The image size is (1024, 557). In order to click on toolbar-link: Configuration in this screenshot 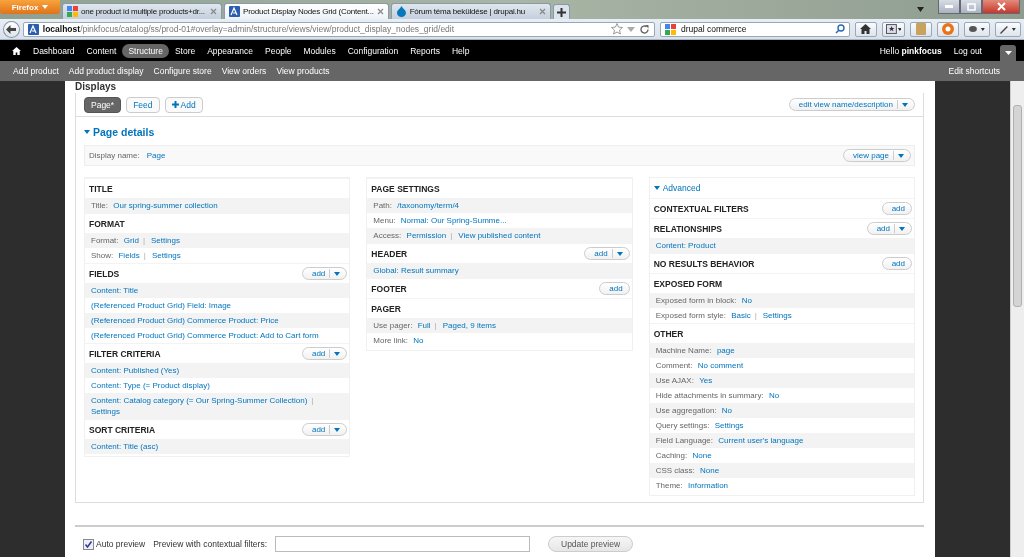, I will do `click(373, 50)`.